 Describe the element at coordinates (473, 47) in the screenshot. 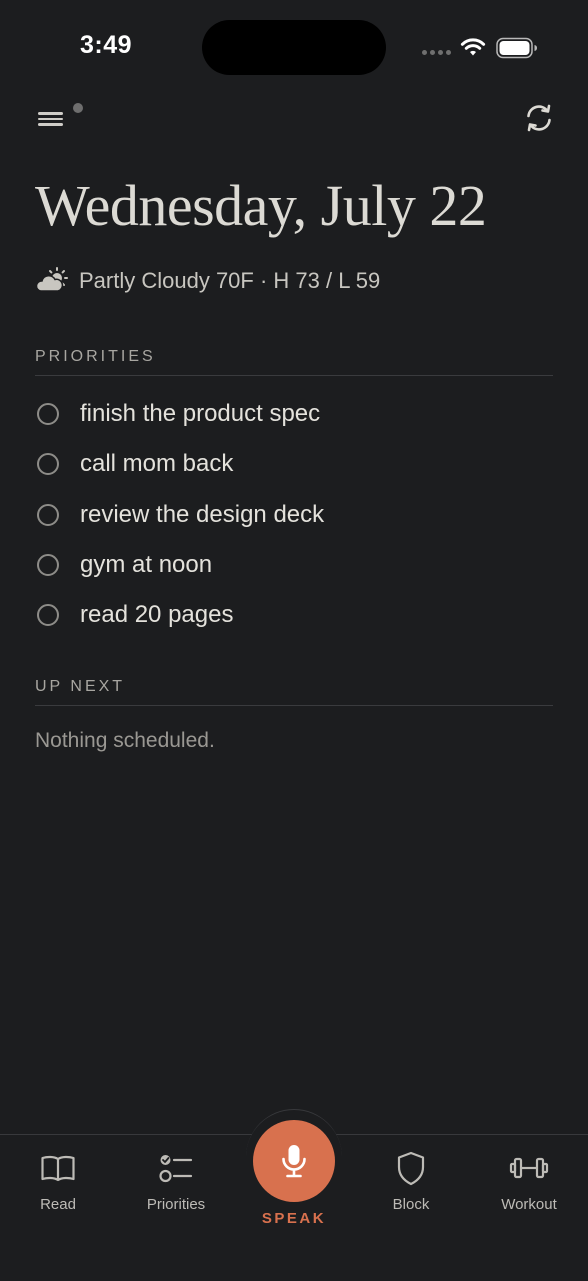

I see `wifi-icon` at that location.